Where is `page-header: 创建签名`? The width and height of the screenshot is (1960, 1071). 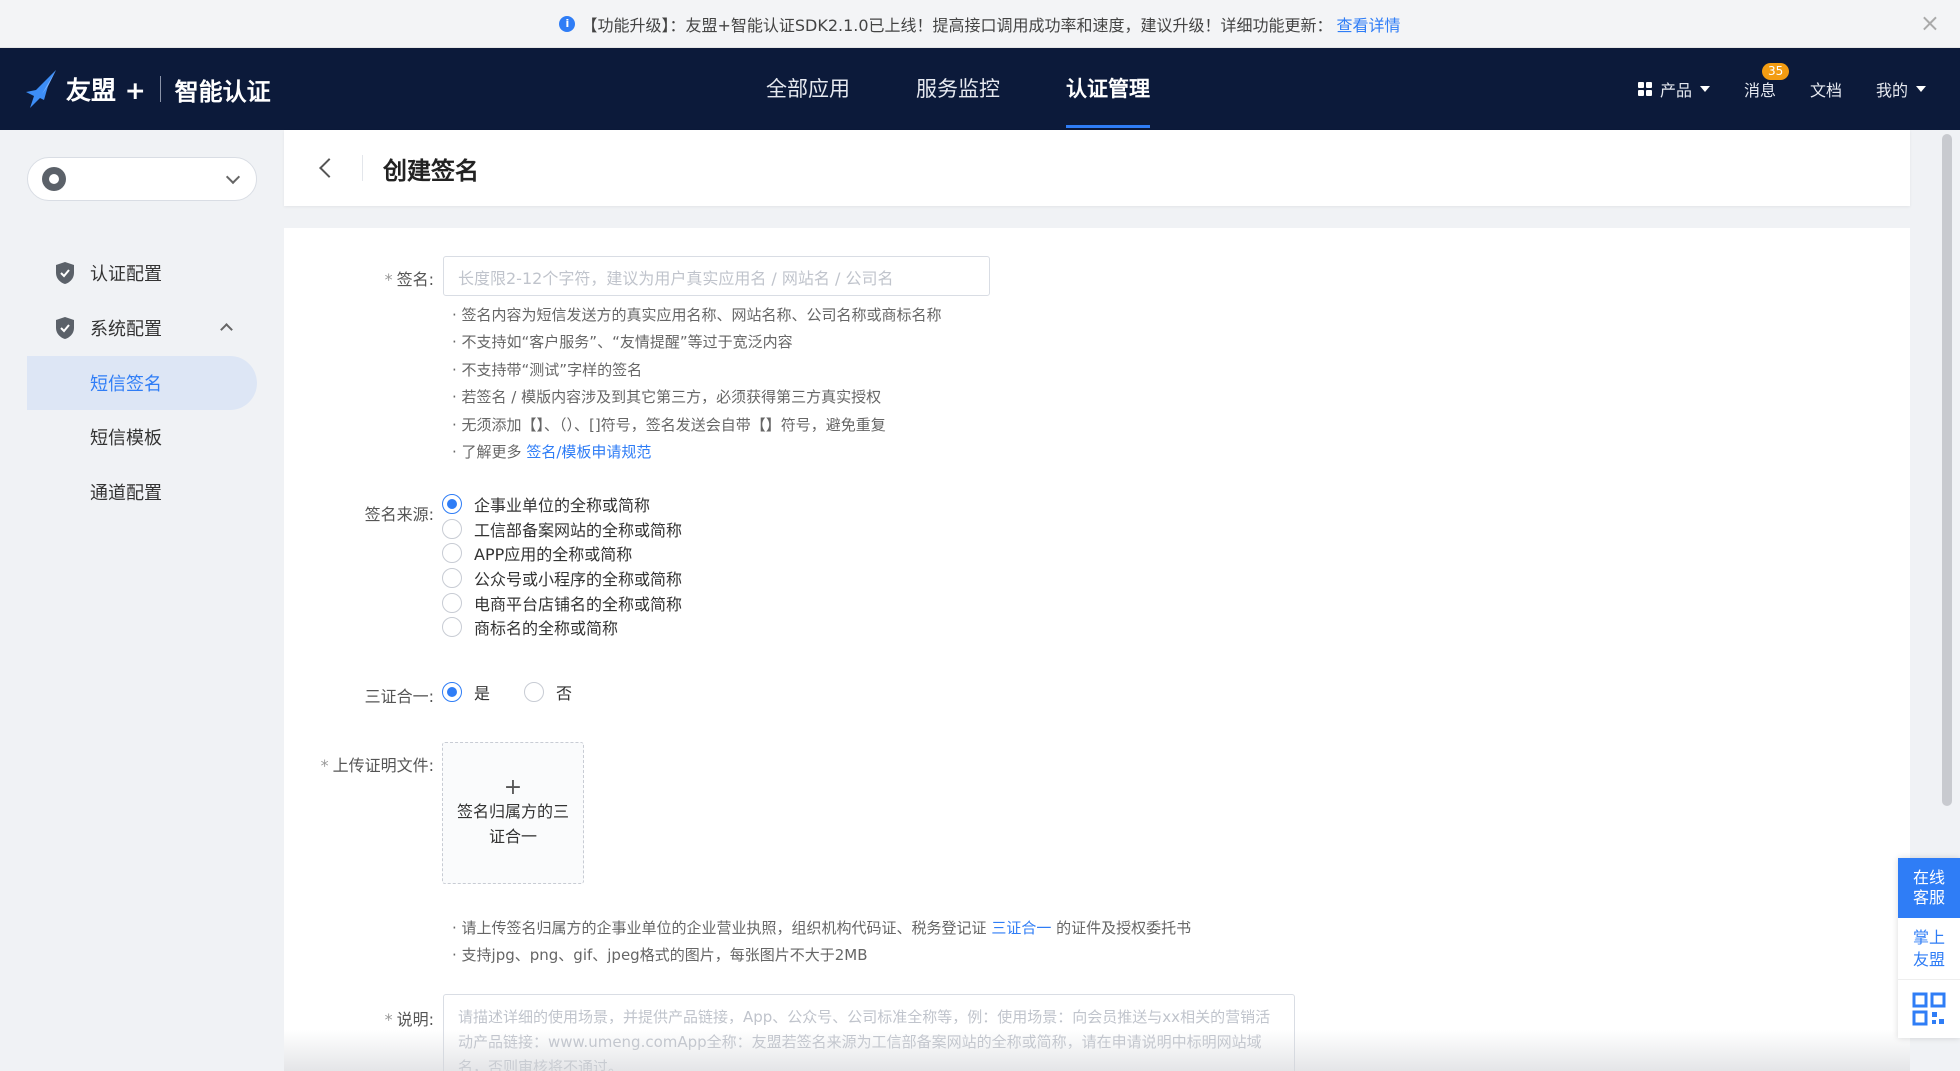 page-header: 创建签名 is located at coordinates (1097, 168).